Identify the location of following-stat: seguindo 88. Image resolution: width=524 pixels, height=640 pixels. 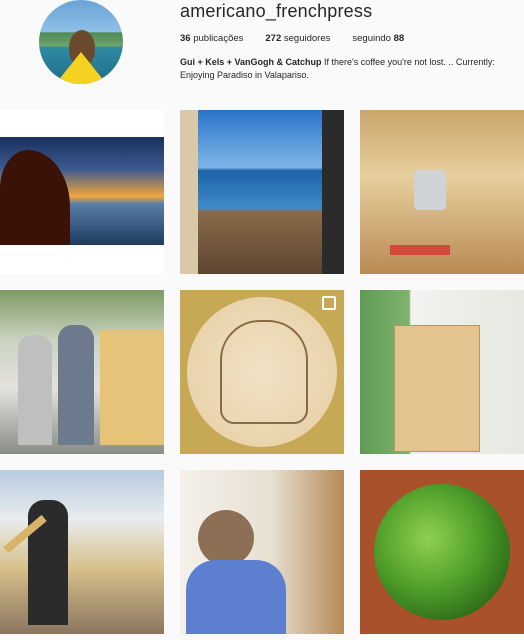
(378, 38).